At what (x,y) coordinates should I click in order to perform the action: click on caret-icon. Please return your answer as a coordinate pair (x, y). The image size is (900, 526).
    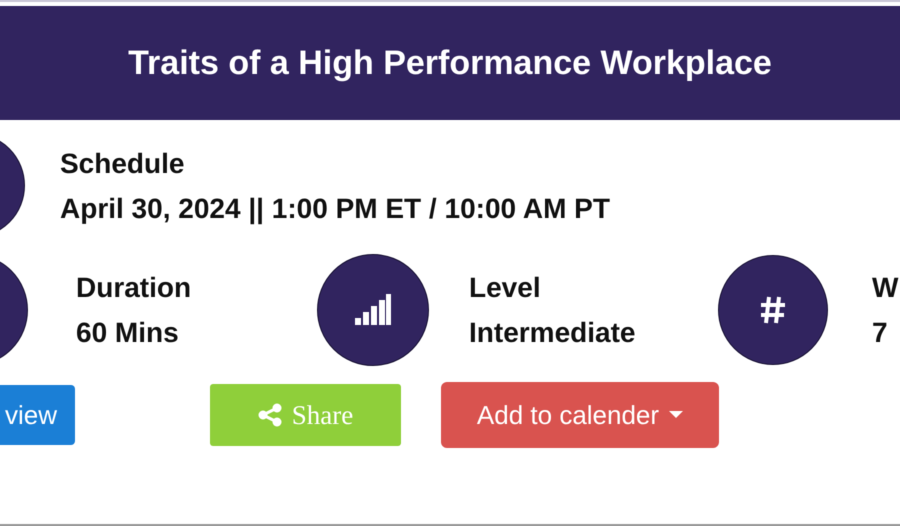
    Looking at the image, I should click on (676, 415).